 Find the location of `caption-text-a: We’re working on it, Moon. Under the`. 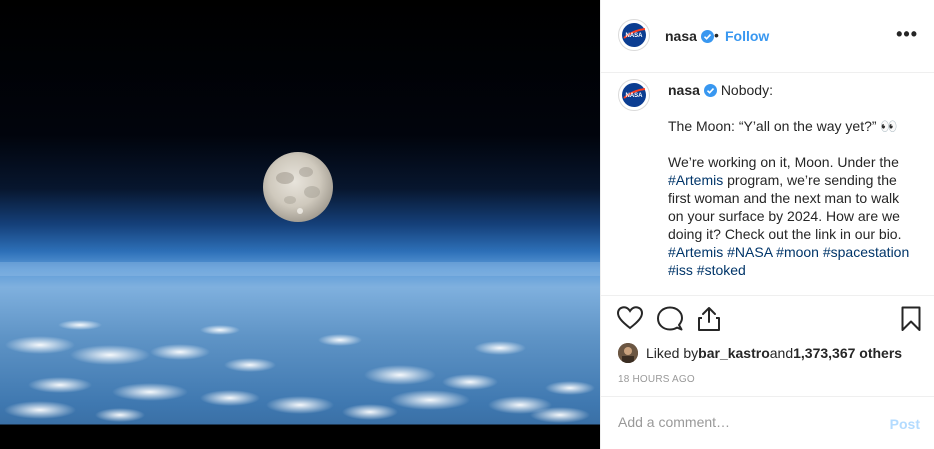

caption-text-a: We’re working on it, Moon. Under the is located at coordinates (783, 162).